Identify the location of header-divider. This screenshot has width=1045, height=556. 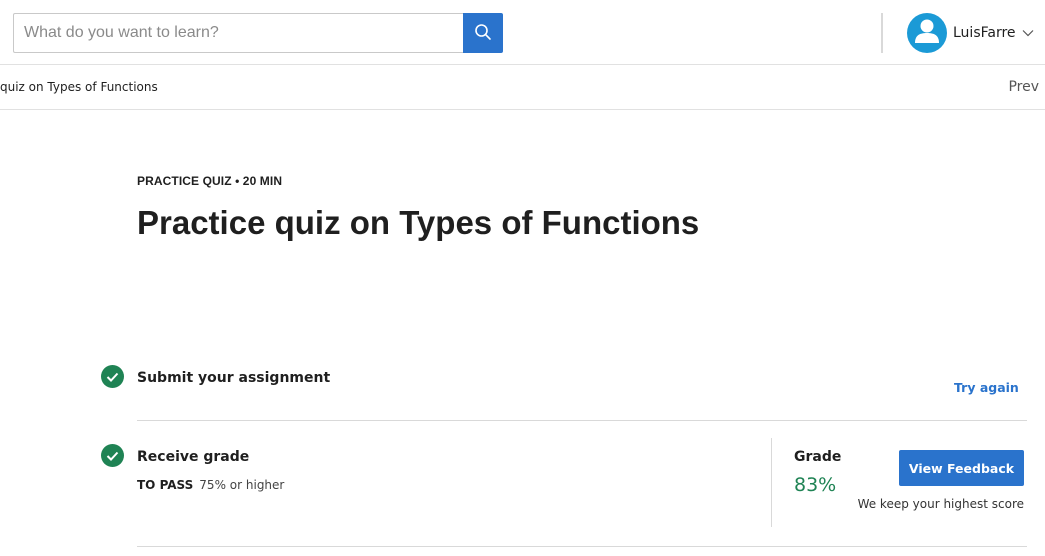
(882, 33).